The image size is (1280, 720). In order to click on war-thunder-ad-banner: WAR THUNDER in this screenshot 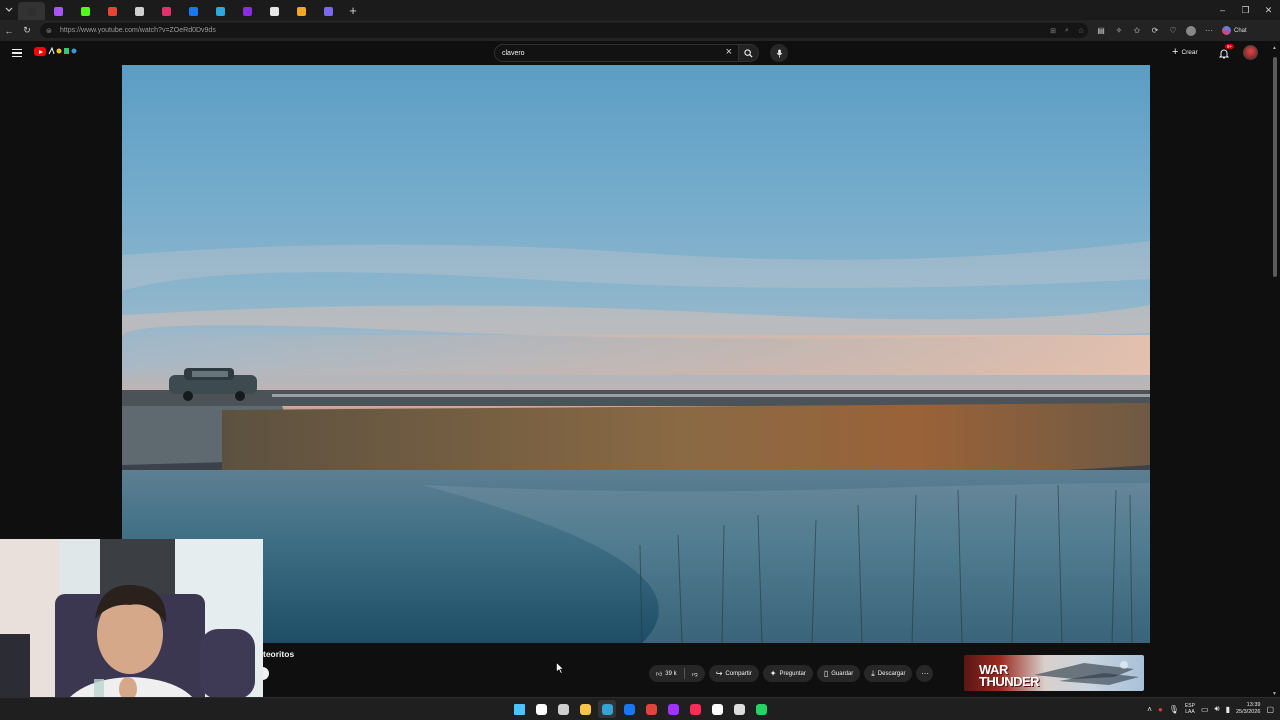, I will do `click(1054, 673)`.